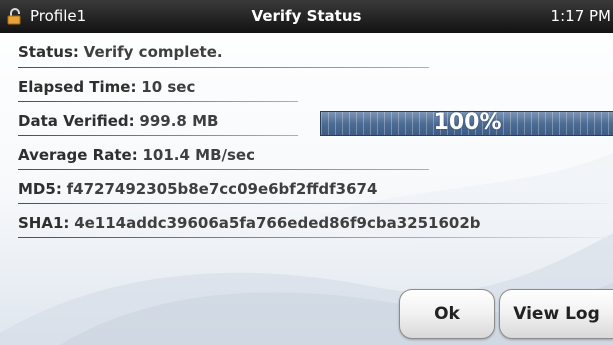 This screenshot has height=345, width=613. What do you see at coordinates (556, 314) in the screenshot?
I see `view-log-button: View Log` at bounding box center [556, 314].